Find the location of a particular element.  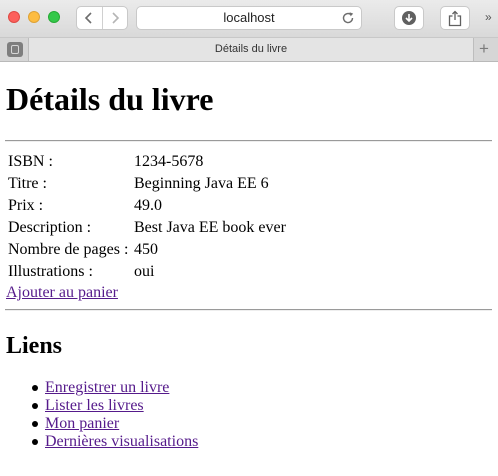

downloads-button is located at coordinates (409, 18).